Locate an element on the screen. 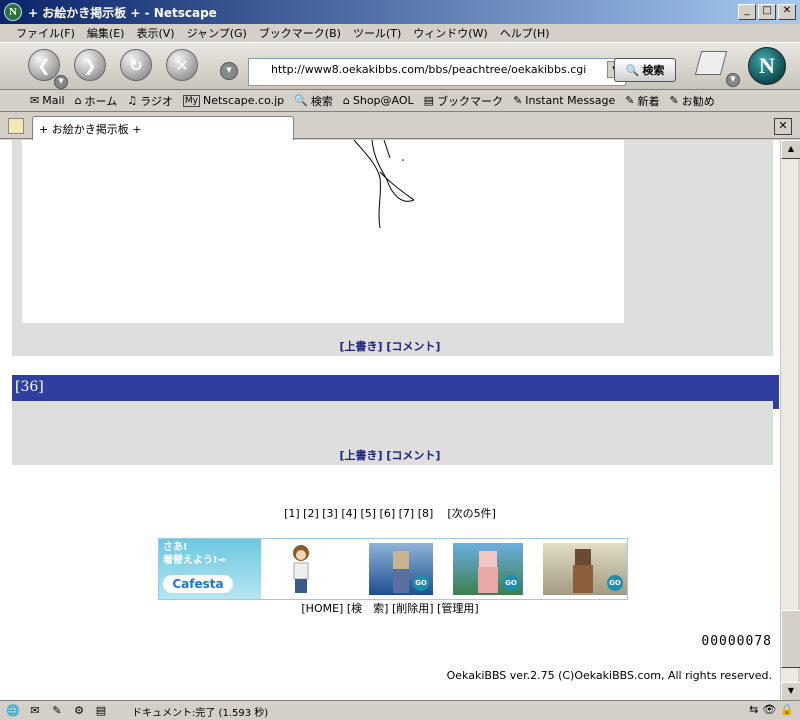 The width and height of the screenshot is (800, 720). address-book-icon: ▤ is located at coordinates (101, 711).